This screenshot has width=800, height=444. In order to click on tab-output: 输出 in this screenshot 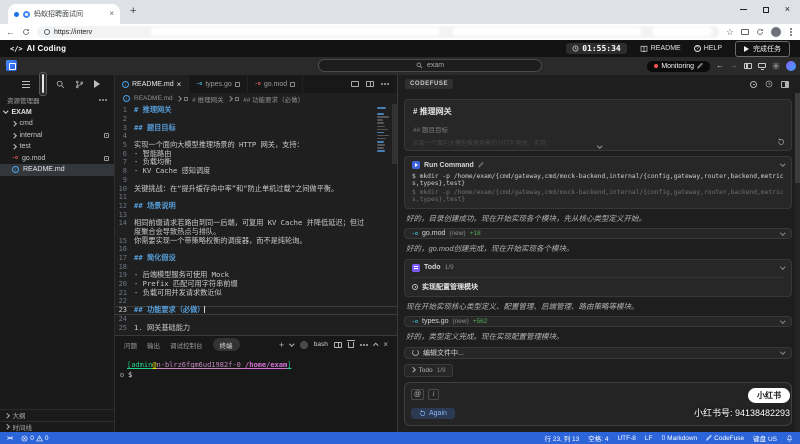, I will do `click(153, 345)`.